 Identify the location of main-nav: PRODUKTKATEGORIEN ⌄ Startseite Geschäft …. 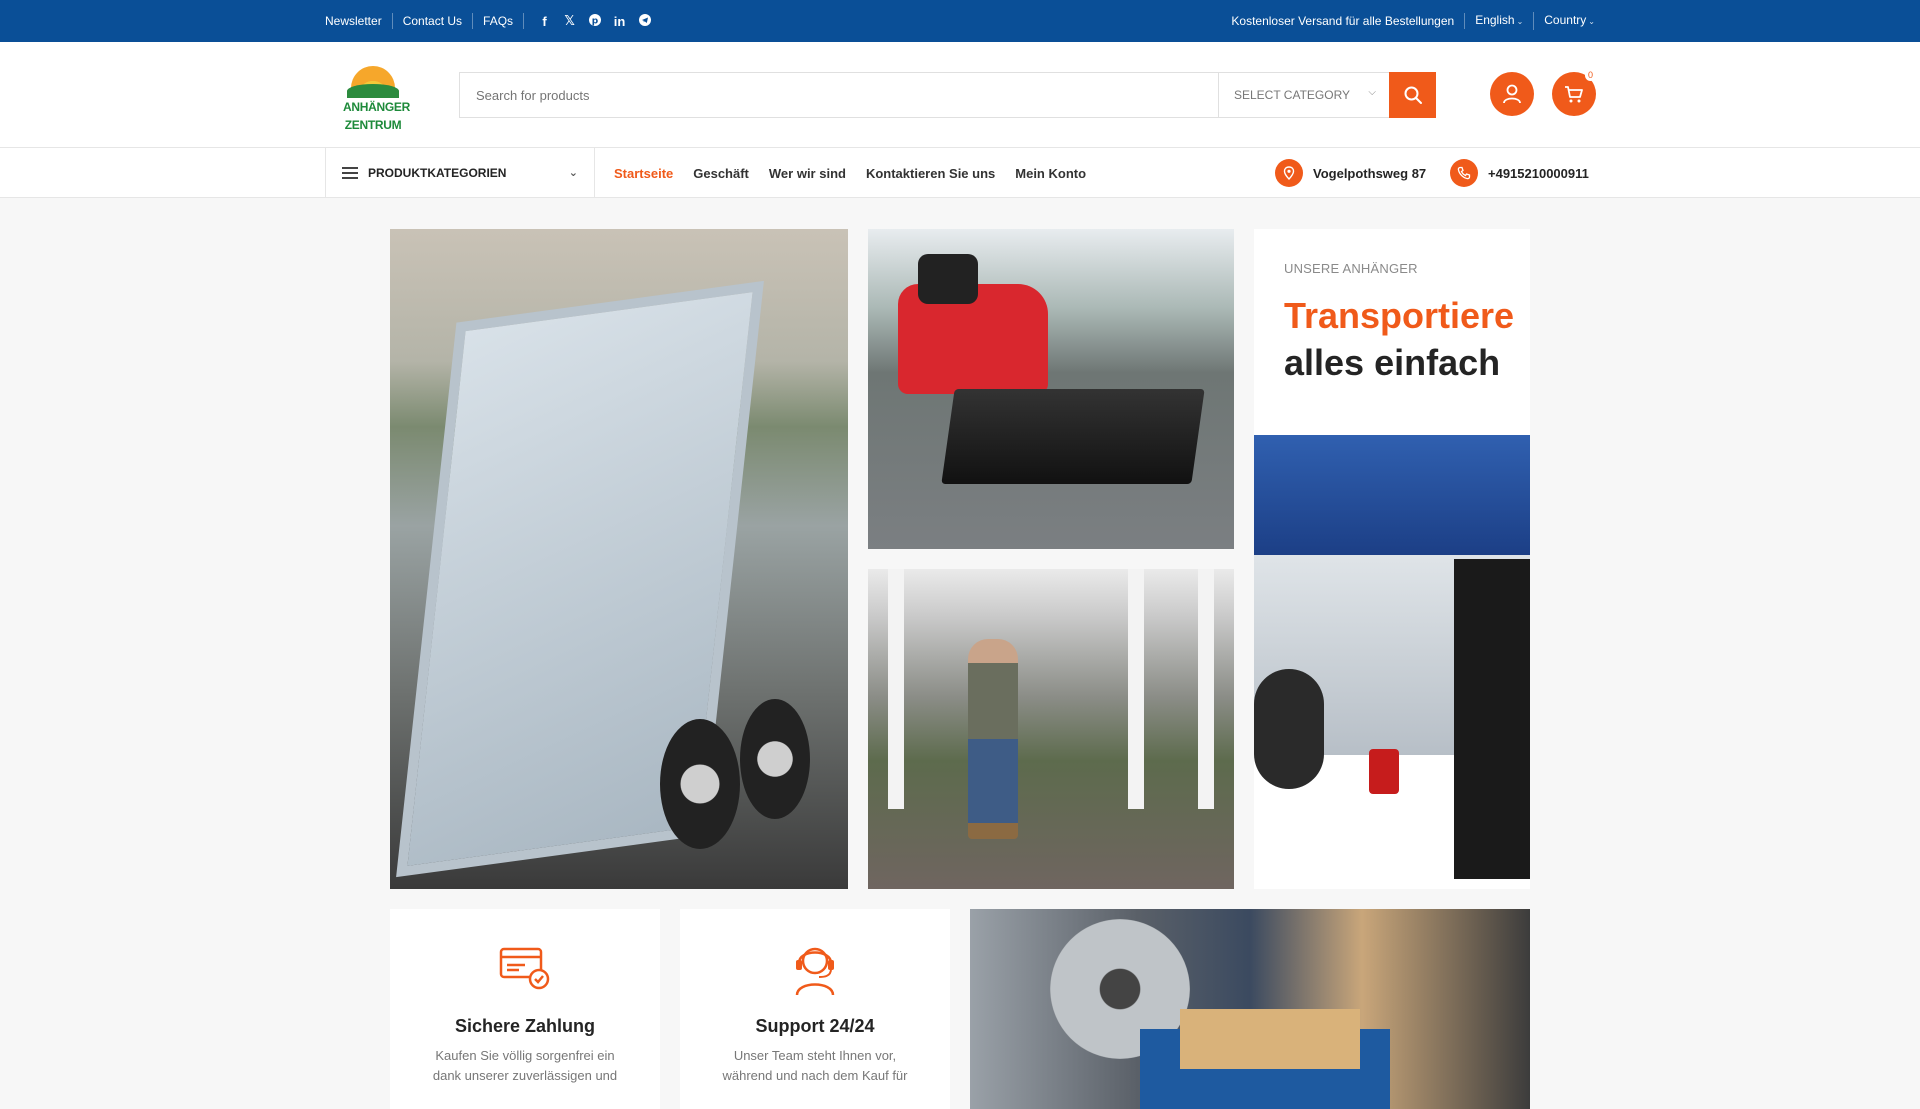
(960, 173).